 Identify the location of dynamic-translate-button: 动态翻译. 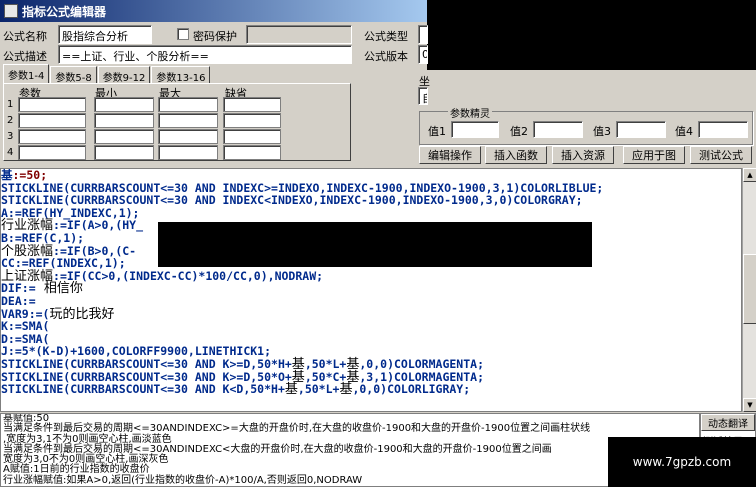
(728, 422).